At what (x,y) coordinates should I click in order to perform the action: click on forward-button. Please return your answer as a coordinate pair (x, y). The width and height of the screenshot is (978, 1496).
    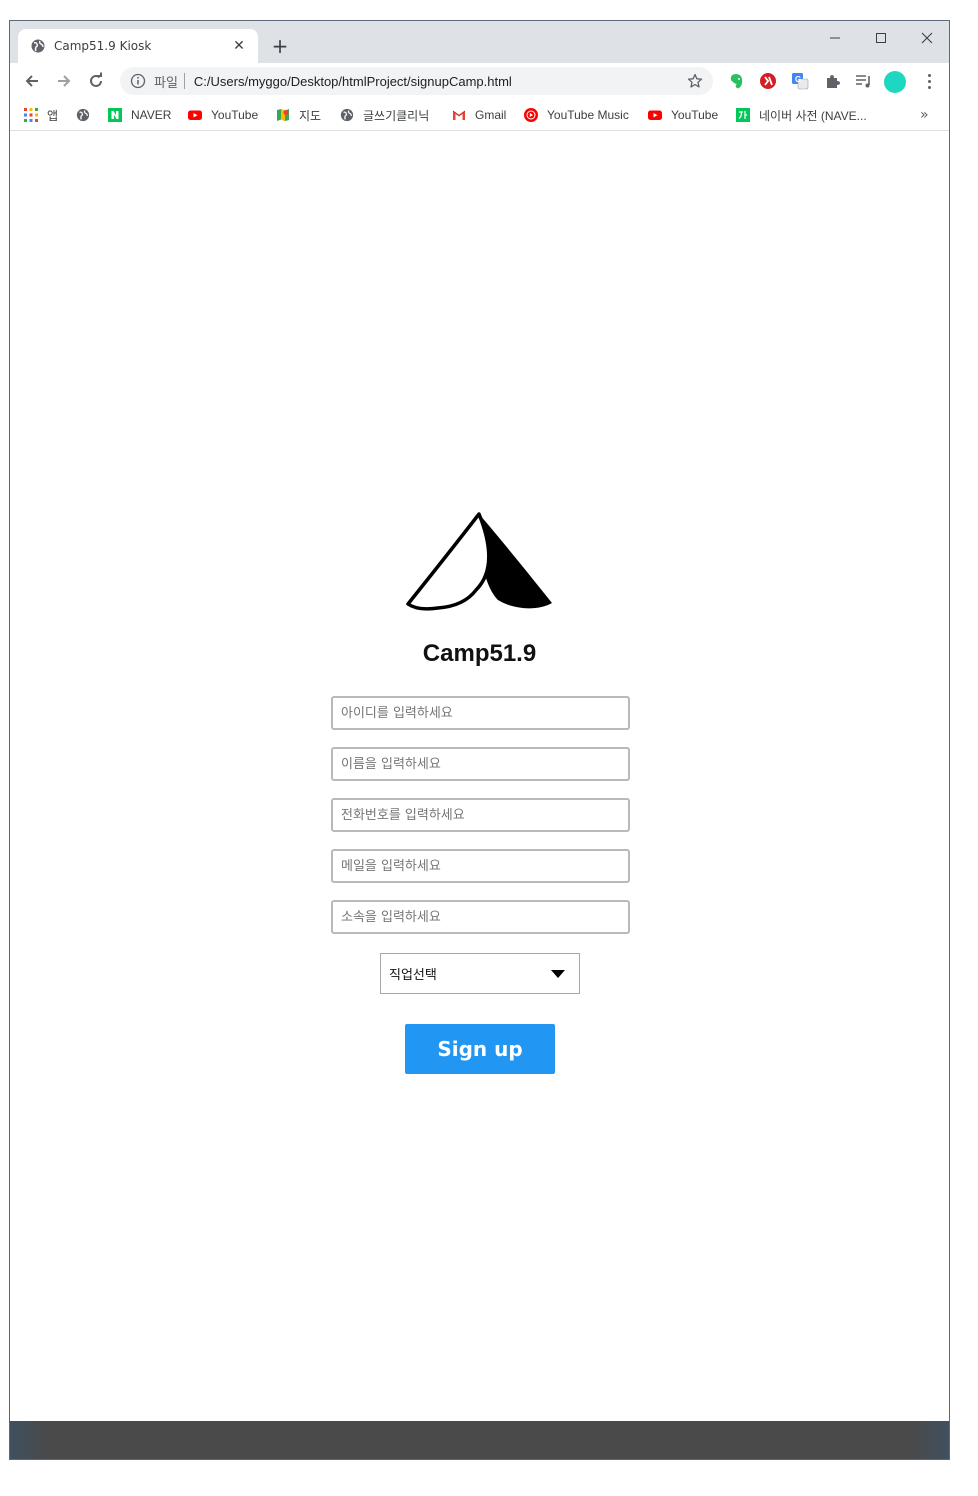
    Looking at the image, I should click on (64, 81).